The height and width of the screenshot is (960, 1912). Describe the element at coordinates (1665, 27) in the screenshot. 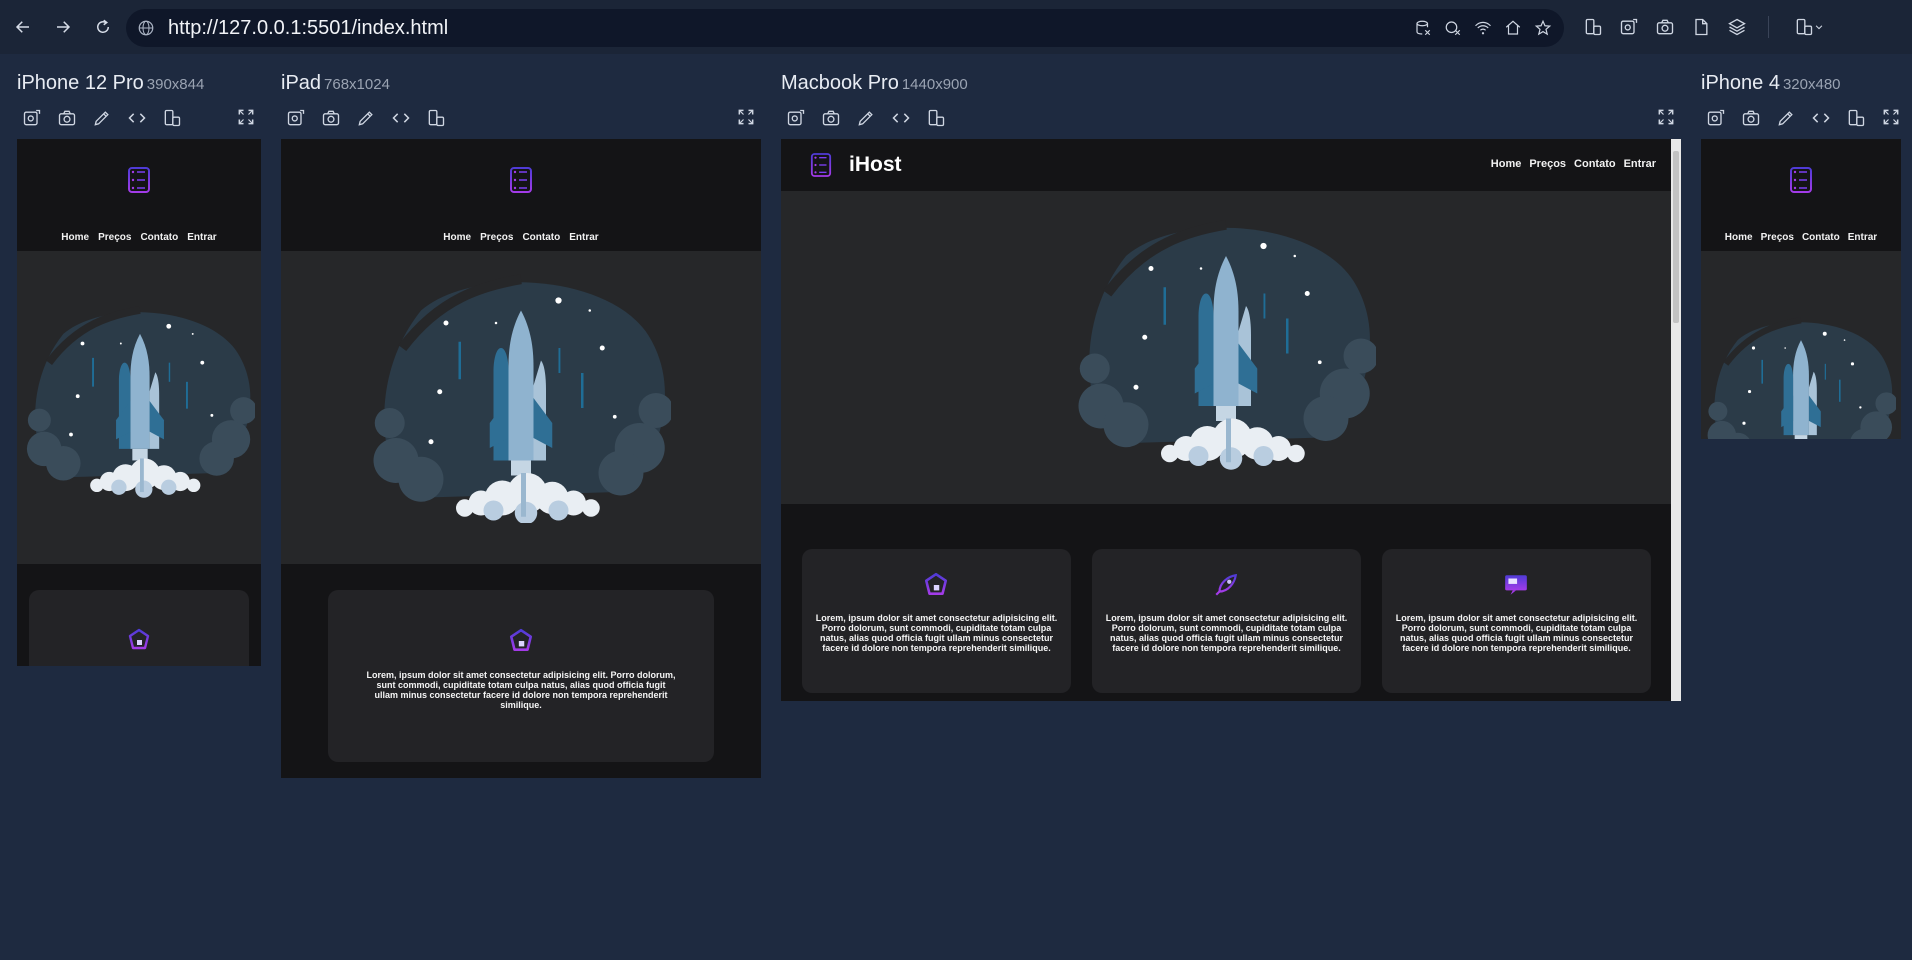

I see `screenshot-icon` at that location.